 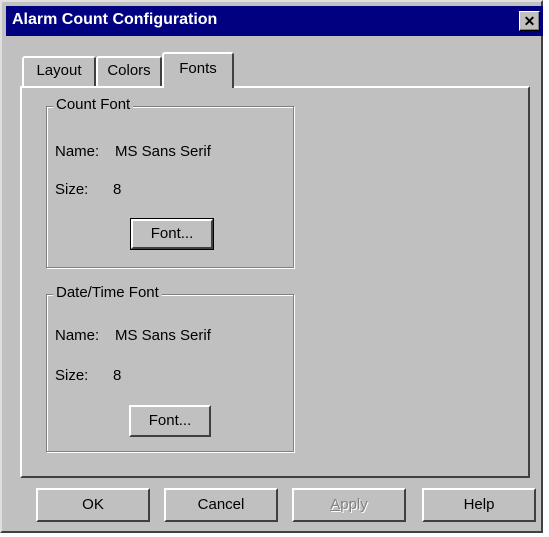 I want to click on tab-colors: Colors, so click(x=129, y=71).